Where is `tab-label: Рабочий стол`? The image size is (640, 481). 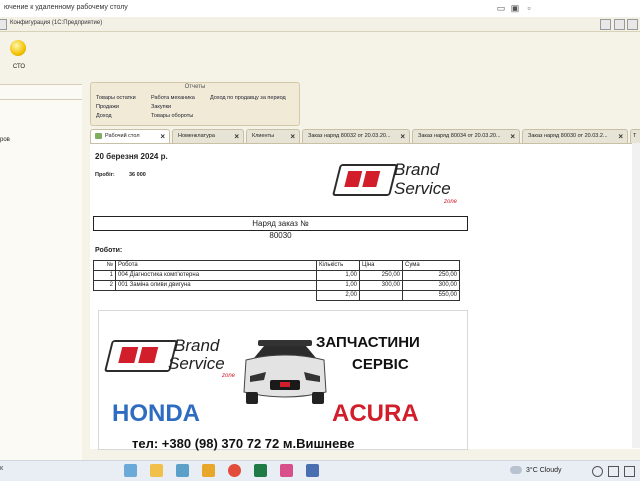 tab-label: Рабочий стол is located at coordinates (122, 136).